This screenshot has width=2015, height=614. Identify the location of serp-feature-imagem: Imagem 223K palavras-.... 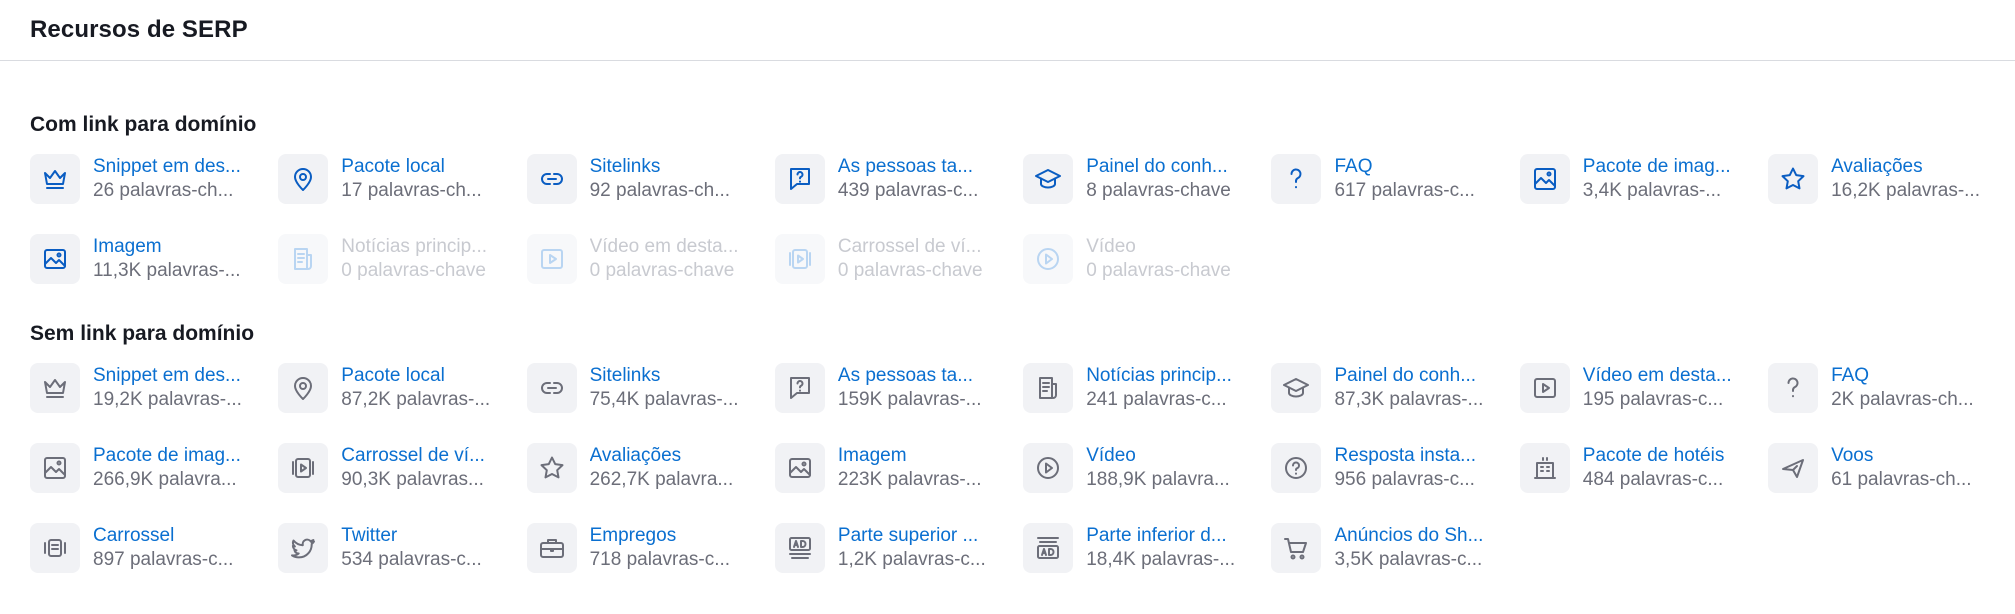
(894, 467).